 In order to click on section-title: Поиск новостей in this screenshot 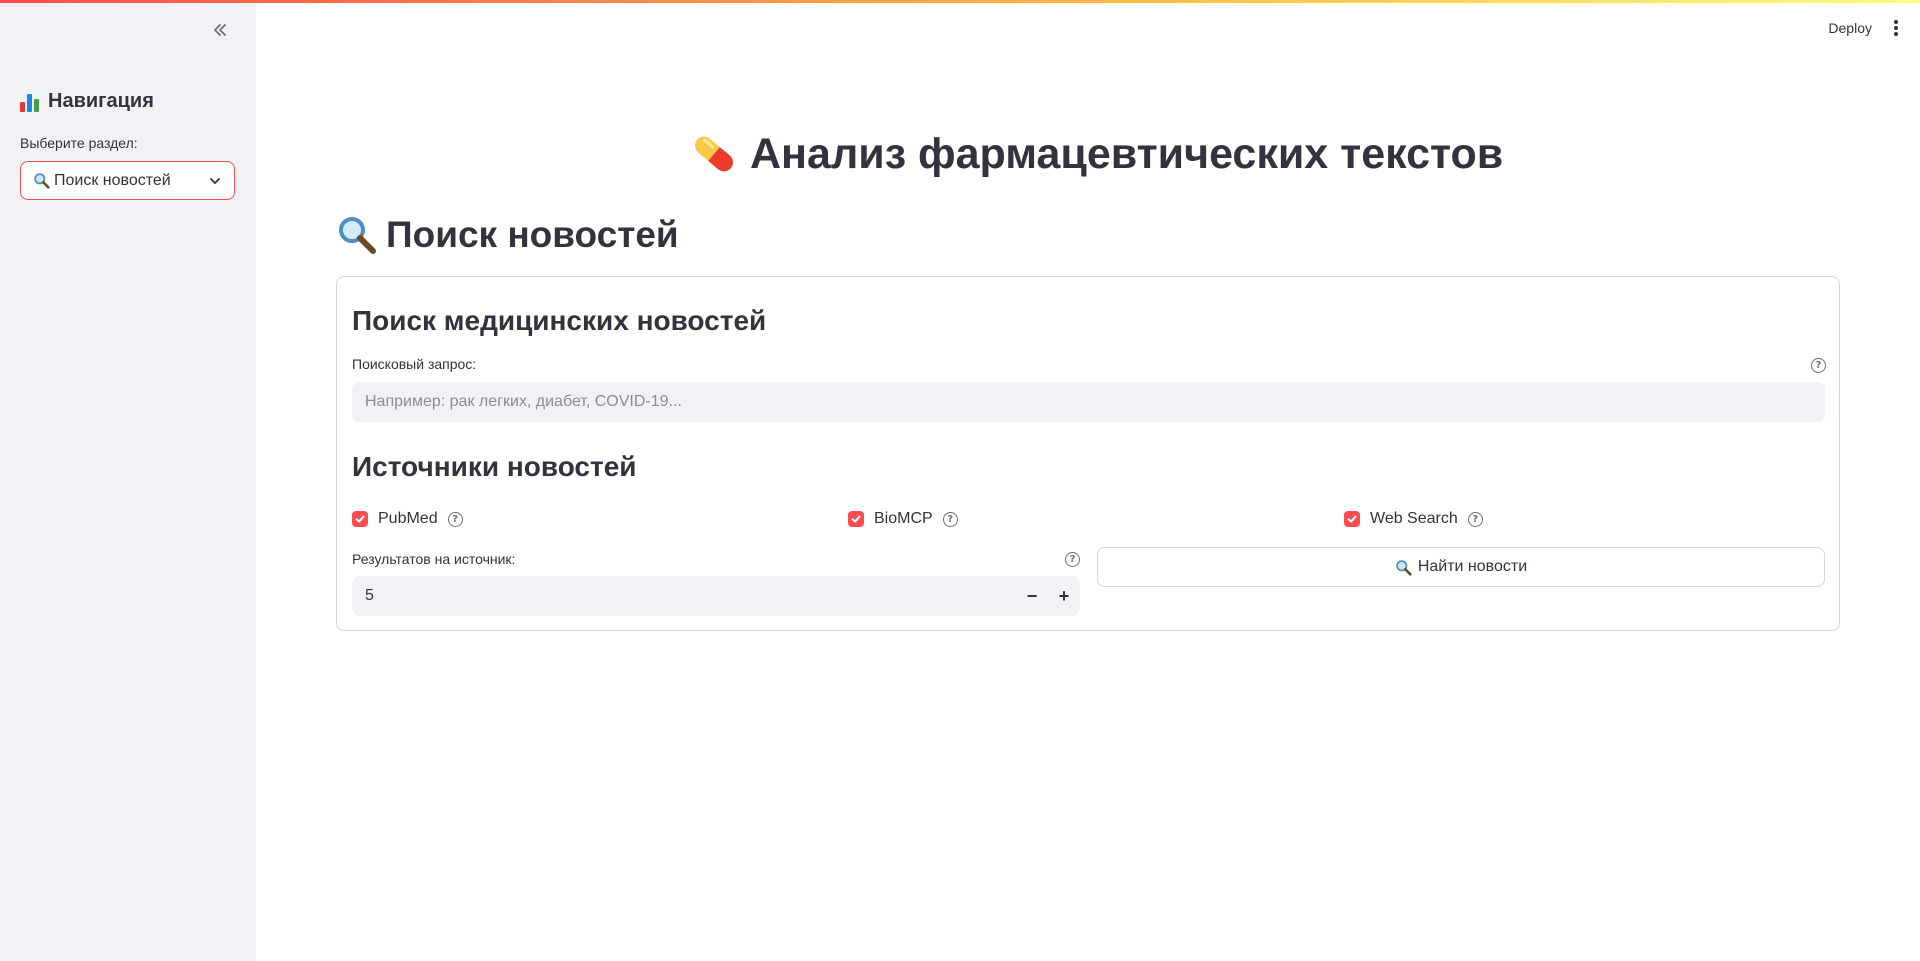, I will do `click(507, 235)`.